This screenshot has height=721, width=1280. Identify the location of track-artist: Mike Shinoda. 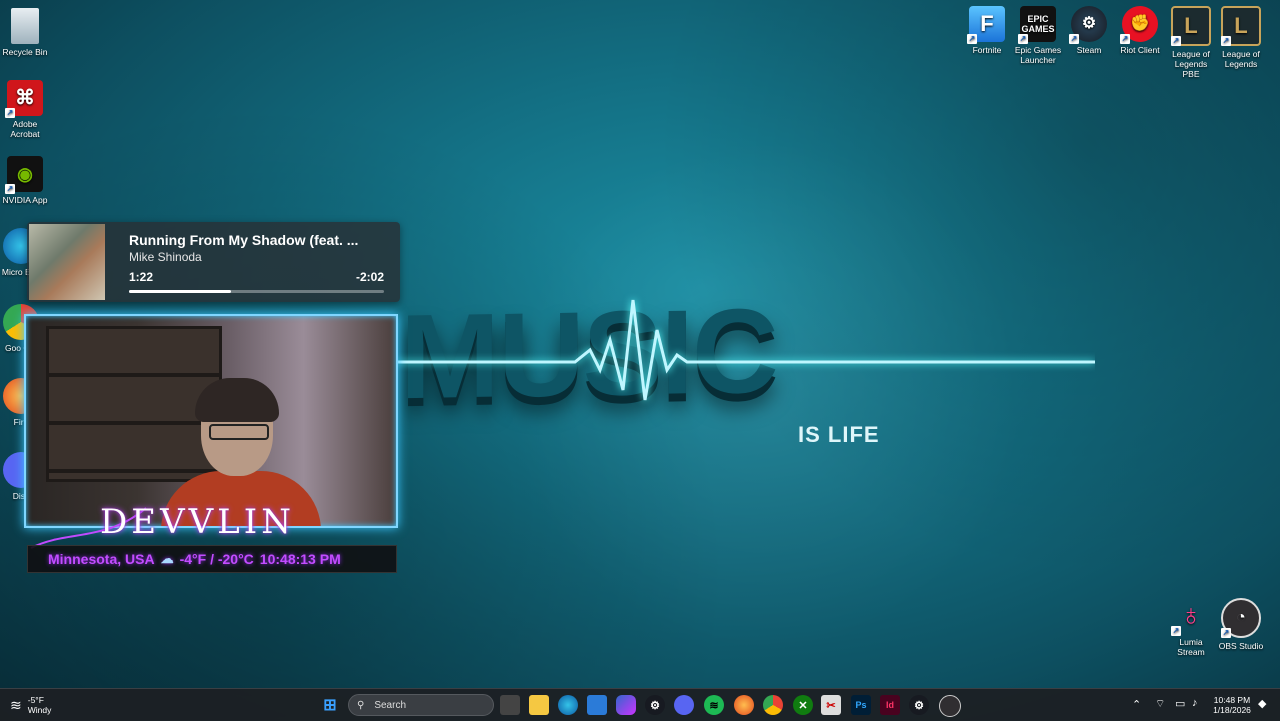
(165, 257).